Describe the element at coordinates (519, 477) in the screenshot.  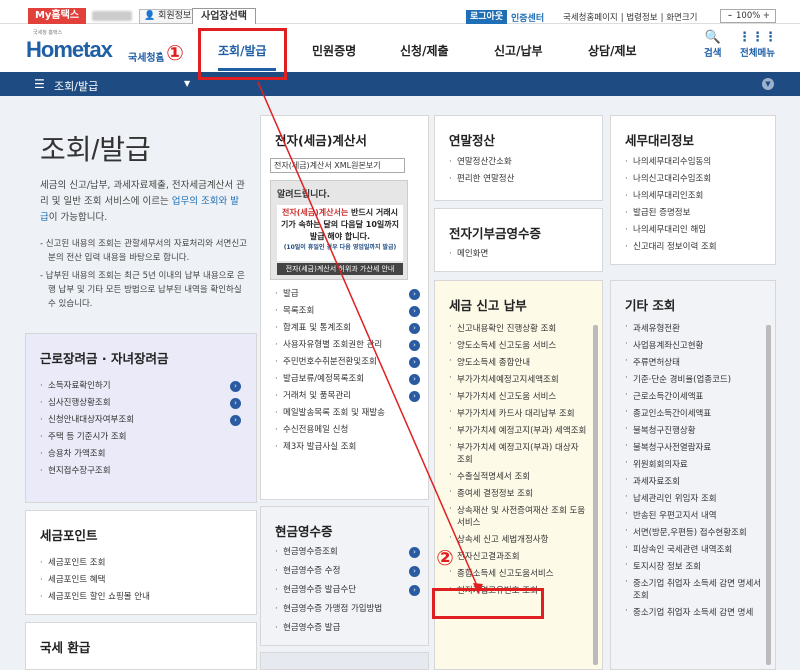
I see `list-item: 수출실적명세서 조회` at that location.